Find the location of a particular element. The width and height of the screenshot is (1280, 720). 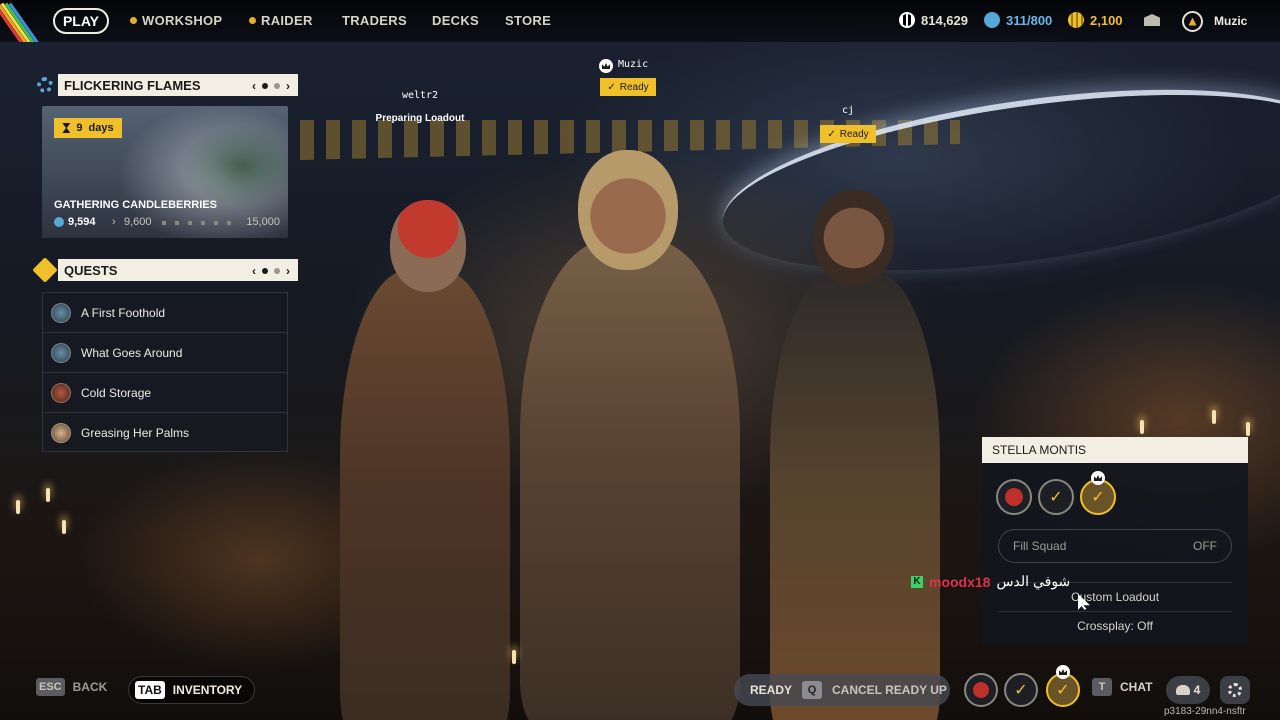

quest-item: What Goes Around is located at coordinates (165, 353).